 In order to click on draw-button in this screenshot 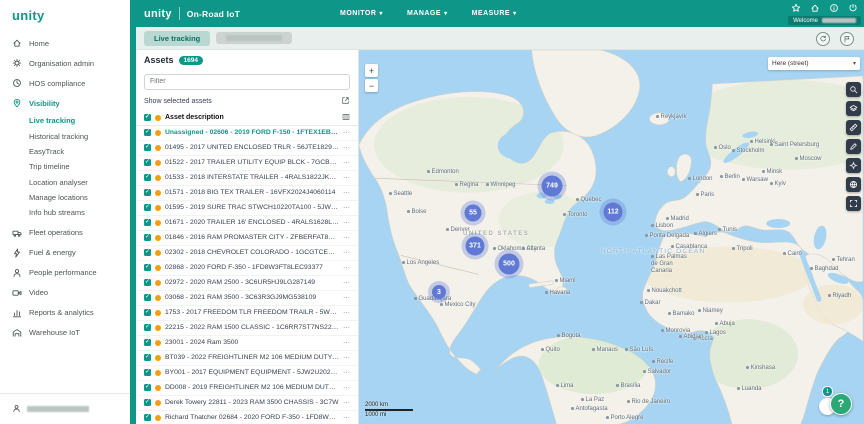, I will do `click(853, 146)`.